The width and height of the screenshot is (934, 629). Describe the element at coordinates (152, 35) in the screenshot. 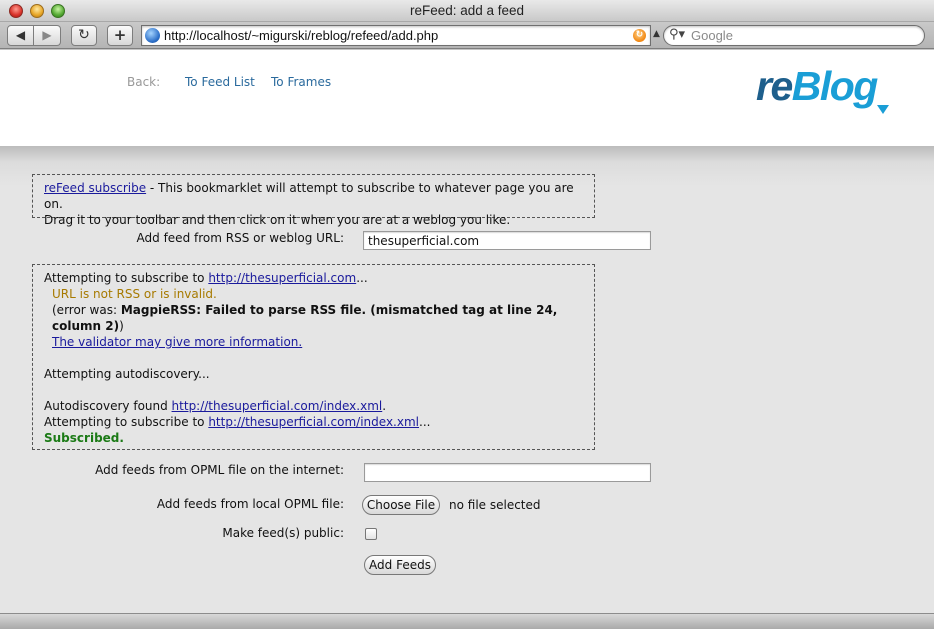

I see `globe-icon` at that location.